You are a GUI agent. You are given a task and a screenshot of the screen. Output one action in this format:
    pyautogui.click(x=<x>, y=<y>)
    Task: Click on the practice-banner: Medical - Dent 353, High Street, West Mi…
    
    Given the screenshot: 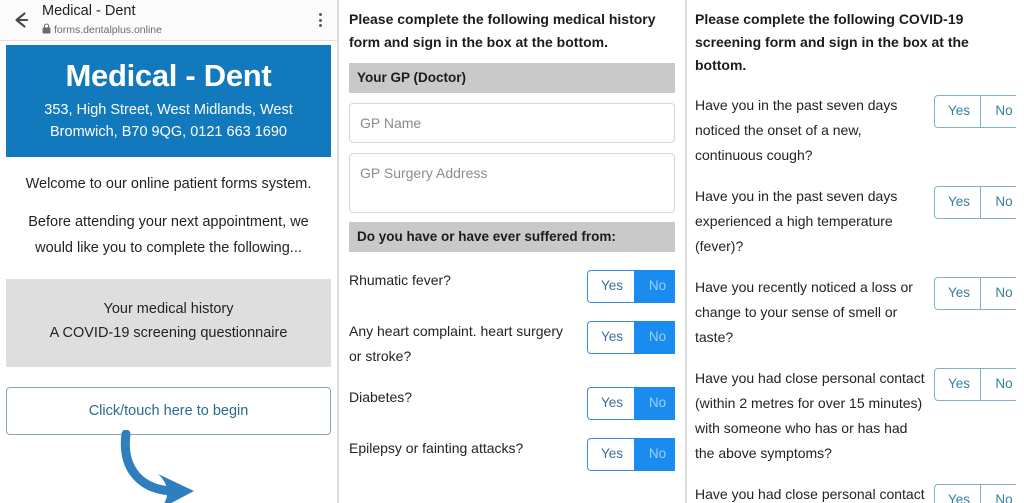 What is the action you would take?
    pyautogui.click(x=168, y=101)
    